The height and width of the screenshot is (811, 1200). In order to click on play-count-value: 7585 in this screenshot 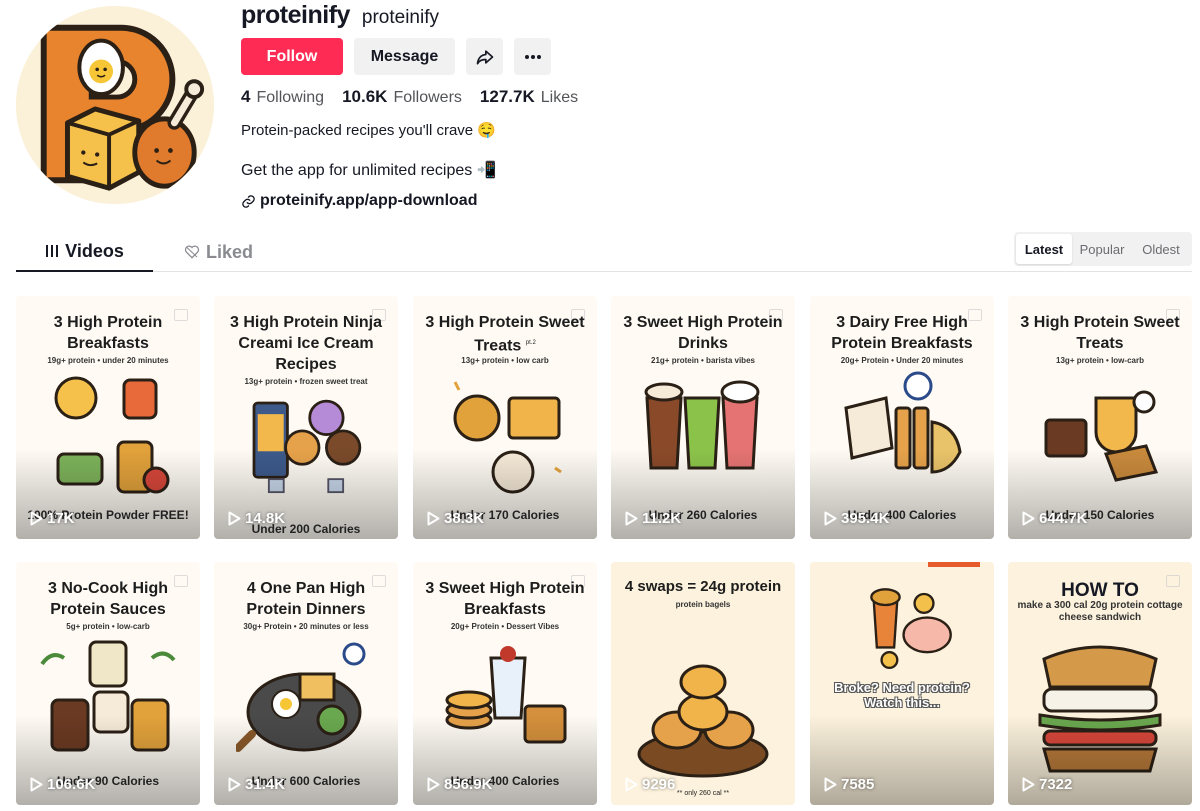, I will do `click(858, 784)`.